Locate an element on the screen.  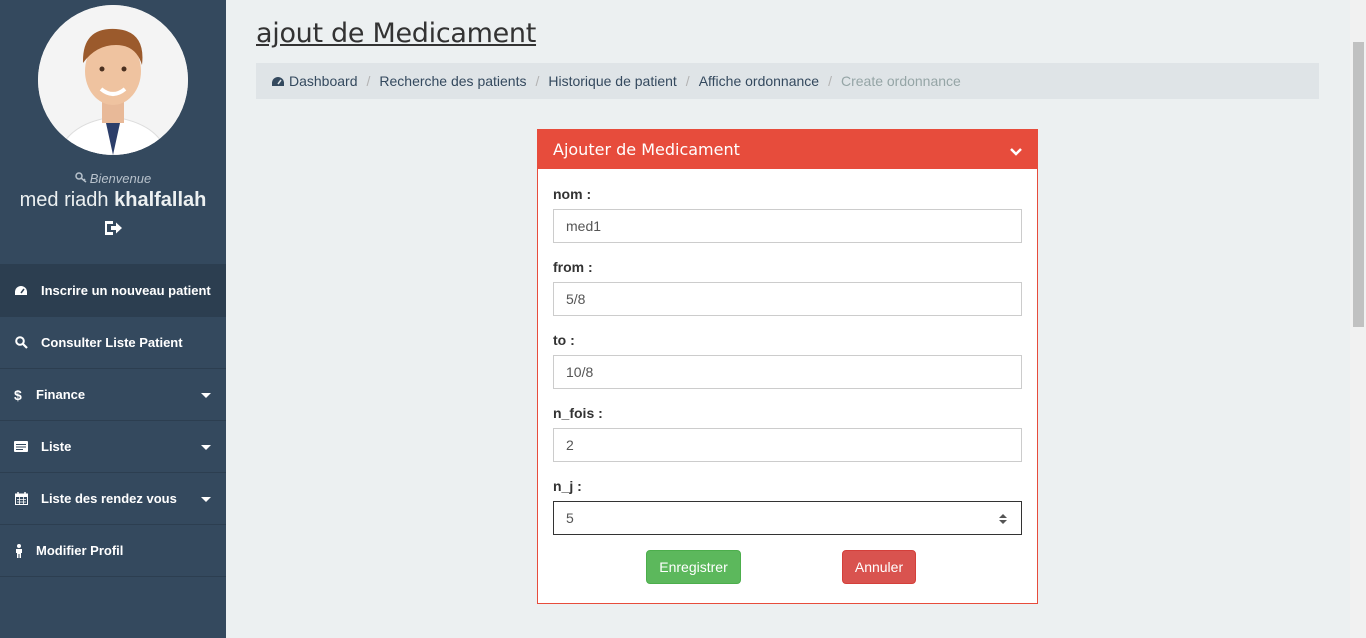
nom-label: nom : is located at coordinates (572, 194).